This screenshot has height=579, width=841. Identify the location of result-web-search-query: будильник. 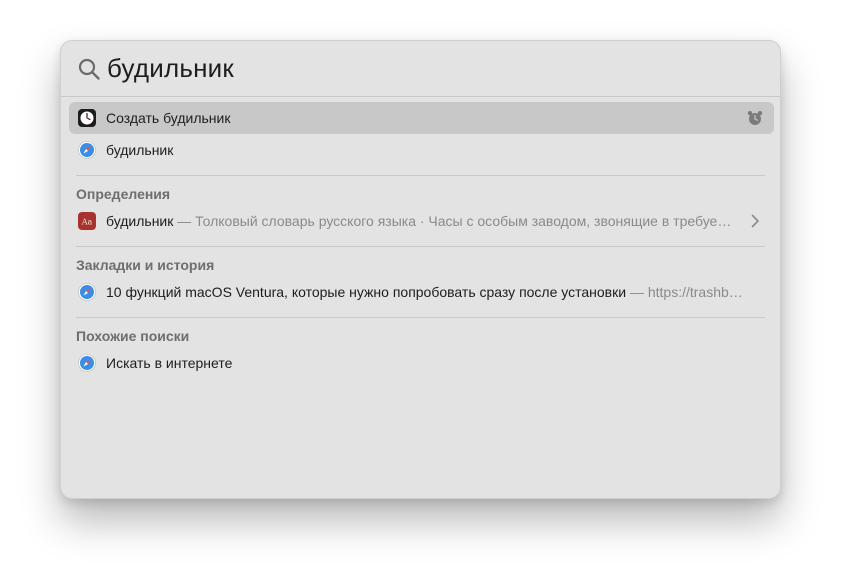
(421, 150).